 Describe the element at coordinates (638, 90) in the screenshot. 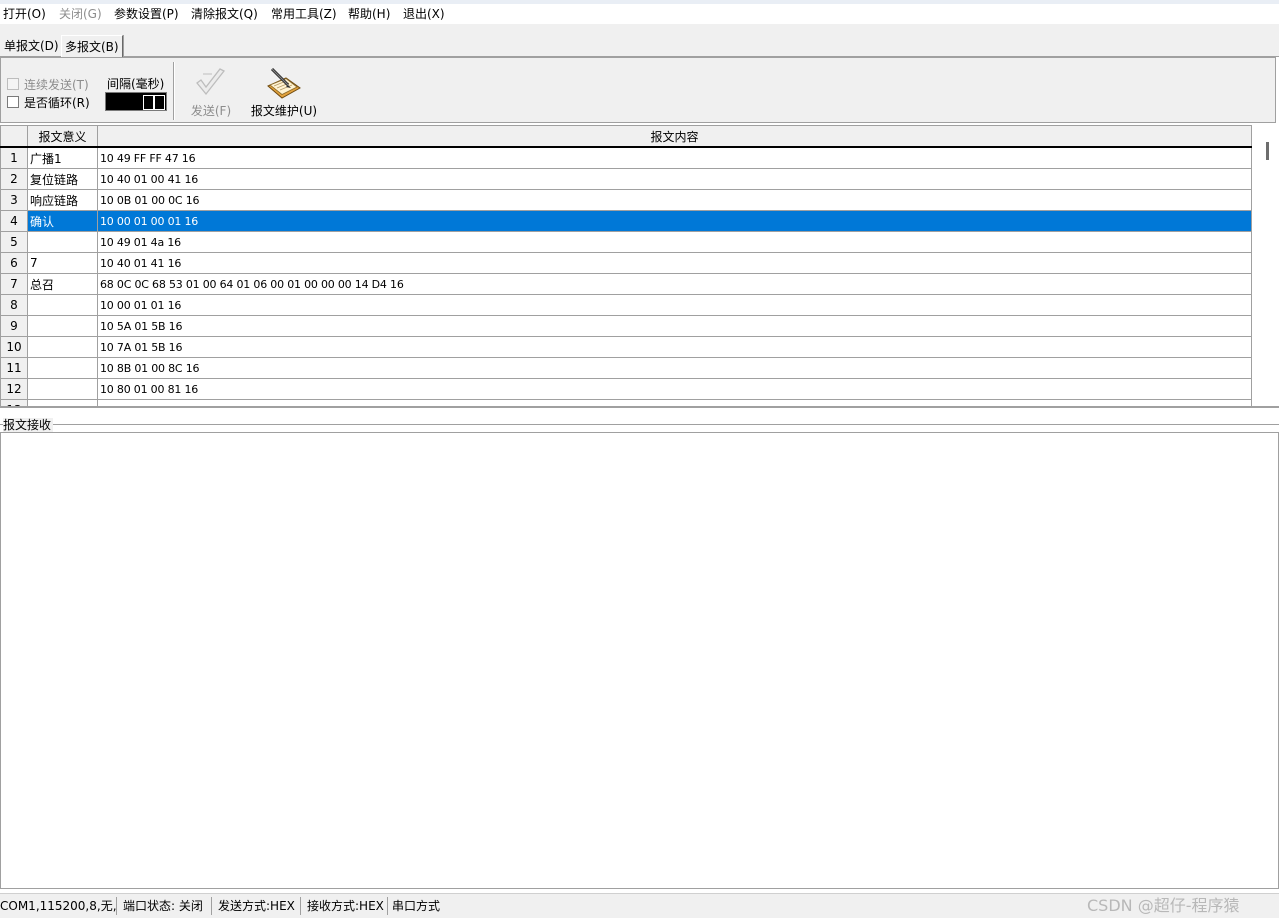

I see `toolbar-panel: 连续发送(T) 是否循环(R) 间隔(毫秒) 发送(F) 报文维护(U)` at that location.